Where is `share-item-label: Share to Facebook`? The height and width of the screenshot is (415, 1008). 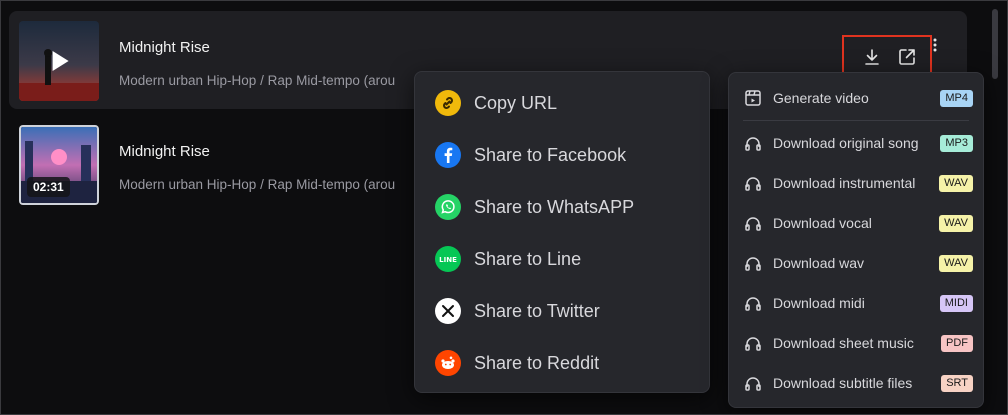
share-item-label: Share to Facebook is located at coordinates (550, 154).